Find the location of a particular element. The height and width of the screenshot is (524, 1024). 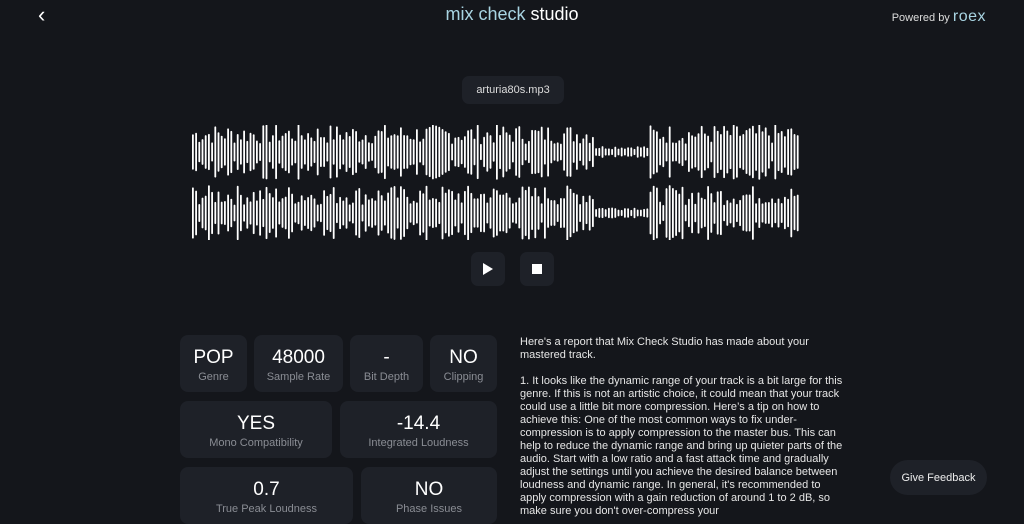

metric-label: Sample Rate is located at coordinates (298, 377).